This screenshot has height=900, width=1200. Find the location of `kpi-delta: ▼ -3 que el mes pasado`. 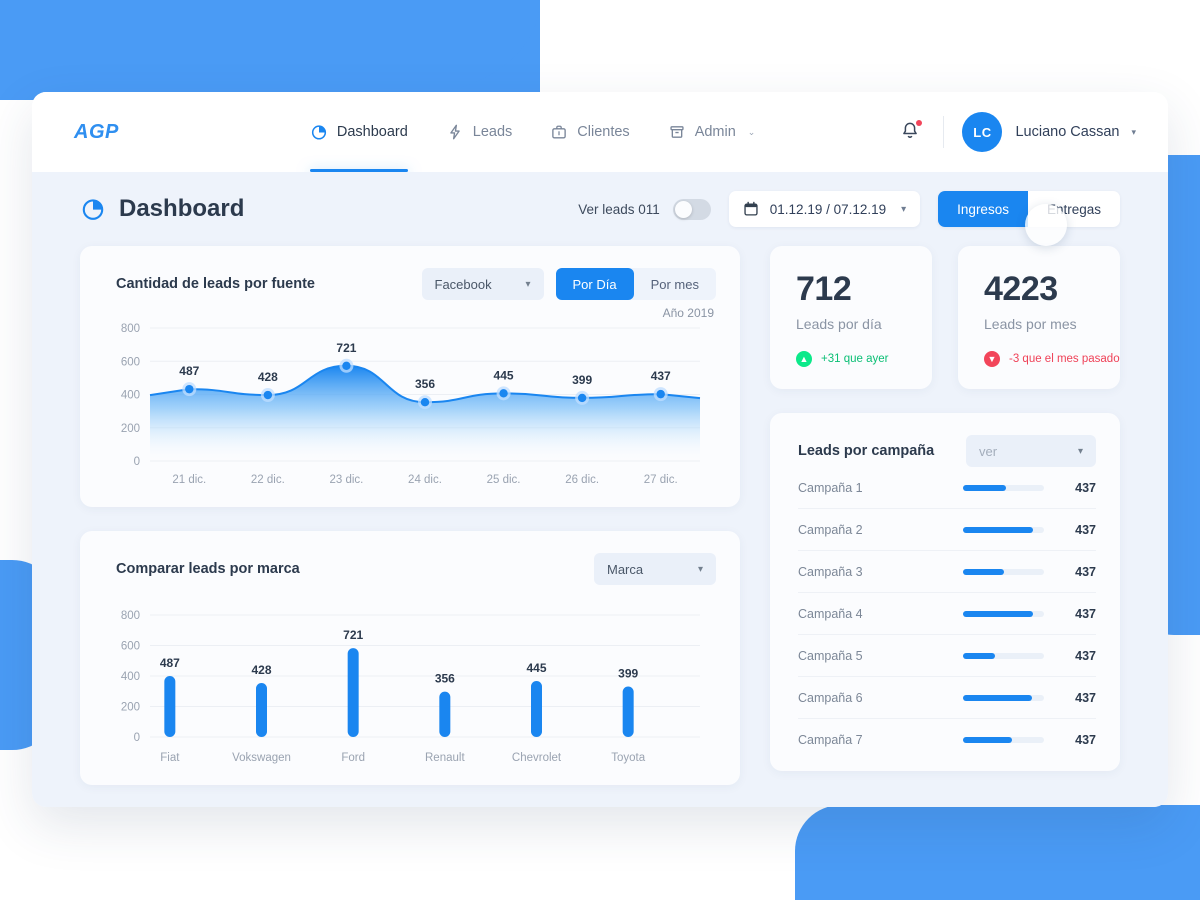

kpi-delta: ▼ -3 que el mes pasado is located at coordinates (1052, 359).